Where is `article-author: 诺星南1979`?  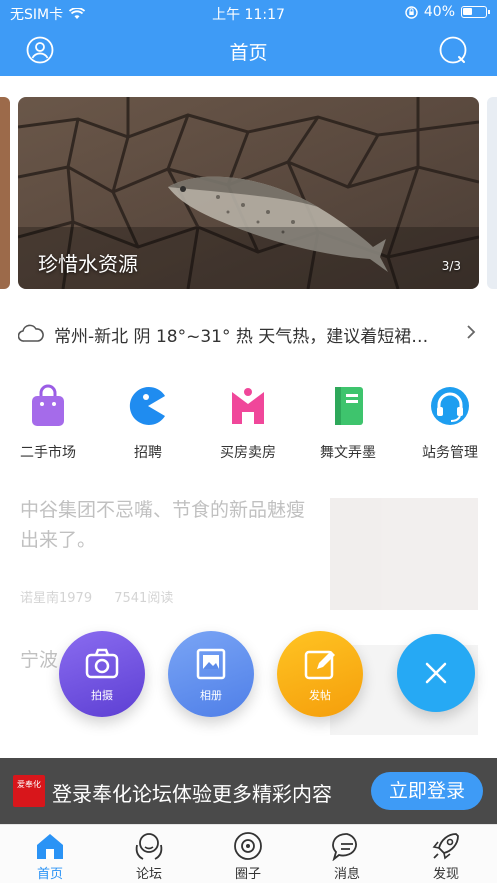
article-author: 诺星南1979 is located at coordinates (56, 598).